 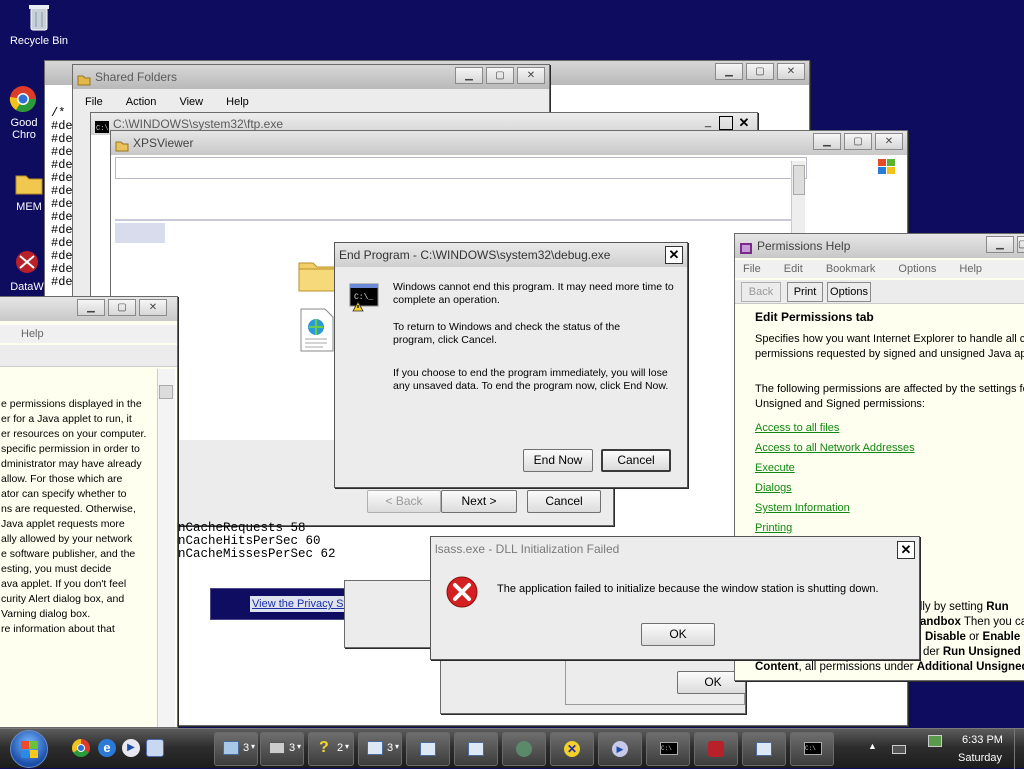 I want to click on lsass-titlebar: lsass.exe - DLL Initialization Failed, so click(x=675, y=549).